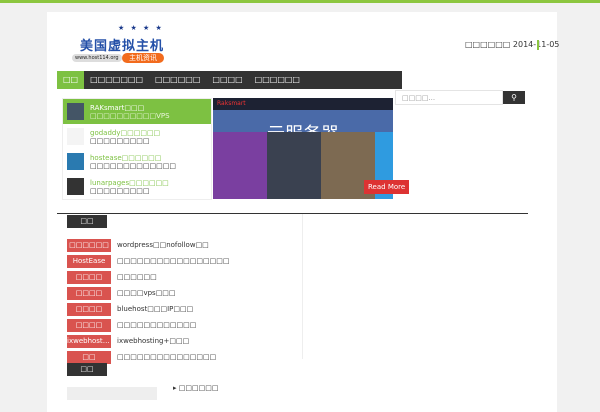 Image resolution: width=600 pixels, height=412 pixels. Describe the element at coordinates (89, 245) in the screenshot. I see `tag-badge: □□□□□□` at that location.